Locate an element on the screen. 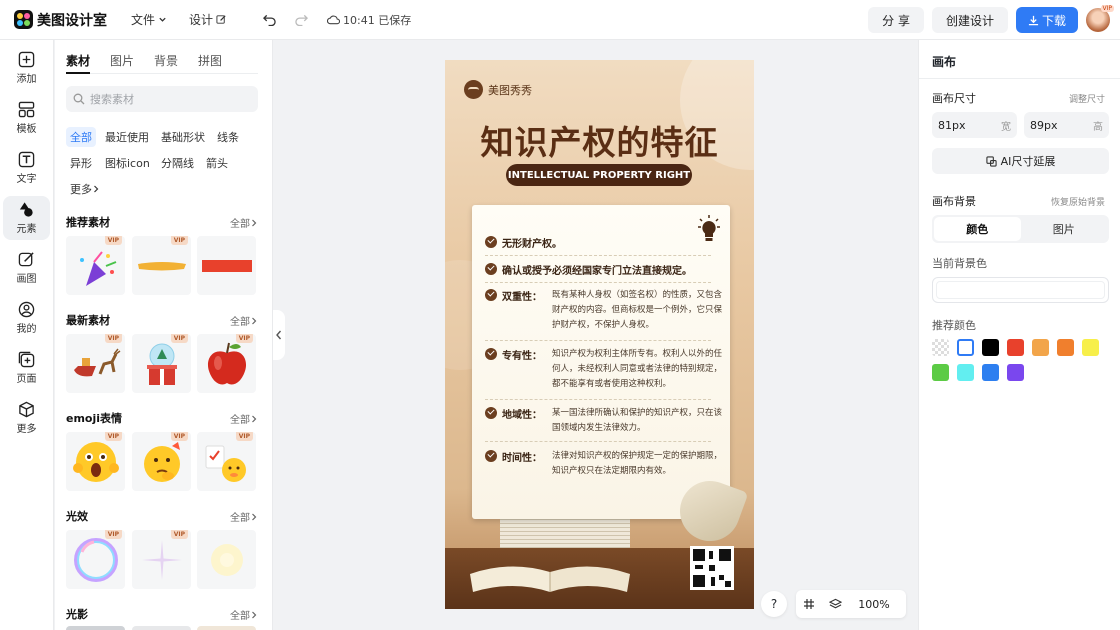 The height and width of the screenshot is (630, 1120). height-field: 89px 高 is located at coordinates (1066, 125).